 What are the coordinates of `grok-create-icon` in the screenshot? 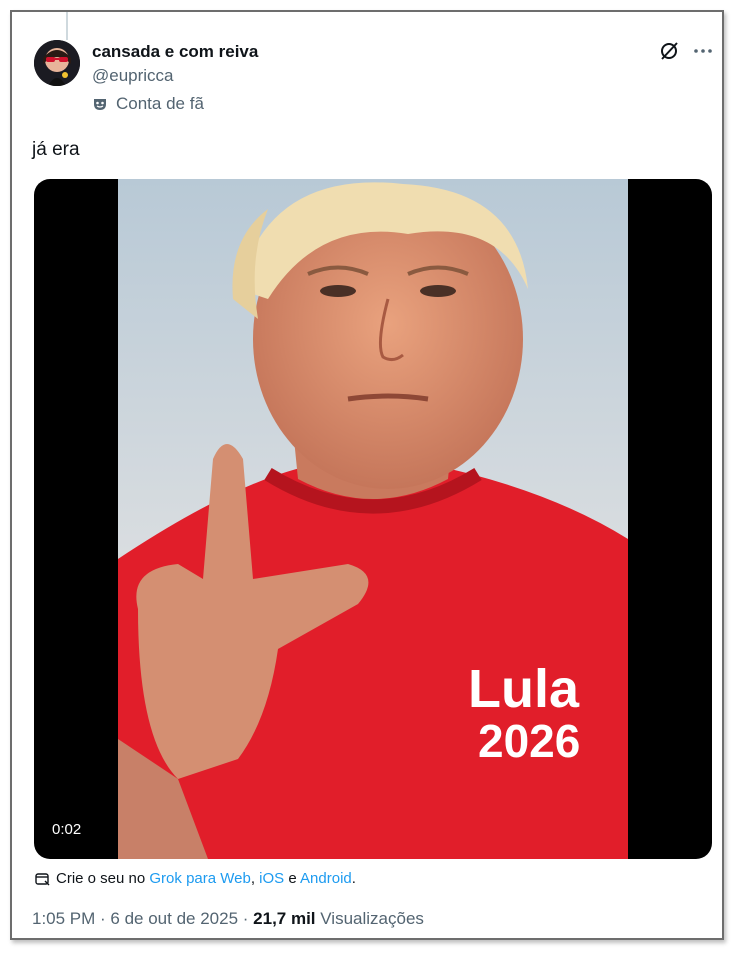 It's located at (42, 878).